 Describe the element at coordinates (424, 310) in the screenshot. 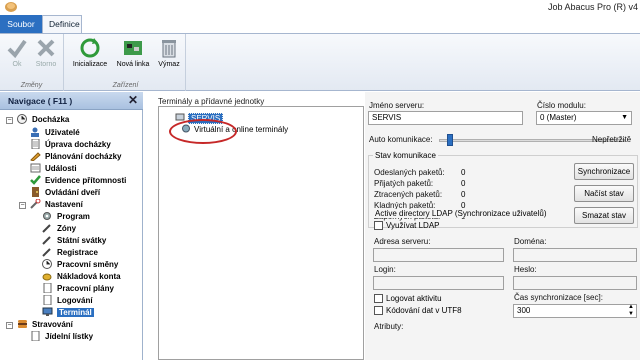

I see `utf8-label: Kódování dat v UTF8` at that location.